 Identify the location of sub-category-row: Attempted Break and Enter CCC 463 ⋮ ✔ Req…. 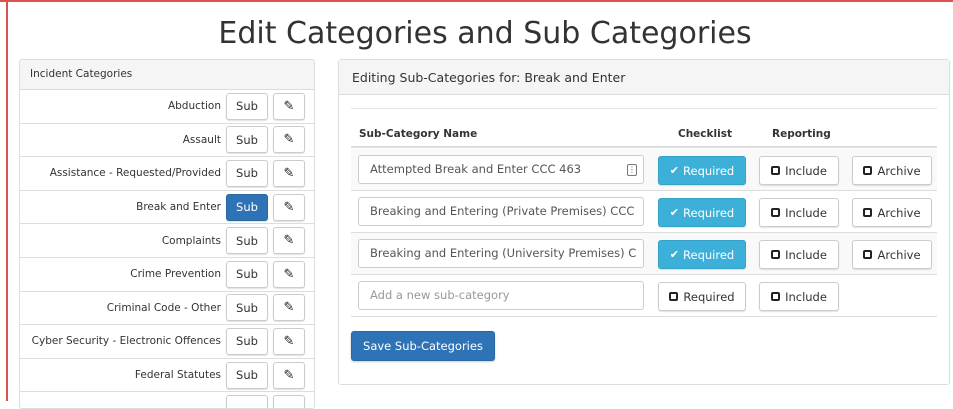
(644, 170).